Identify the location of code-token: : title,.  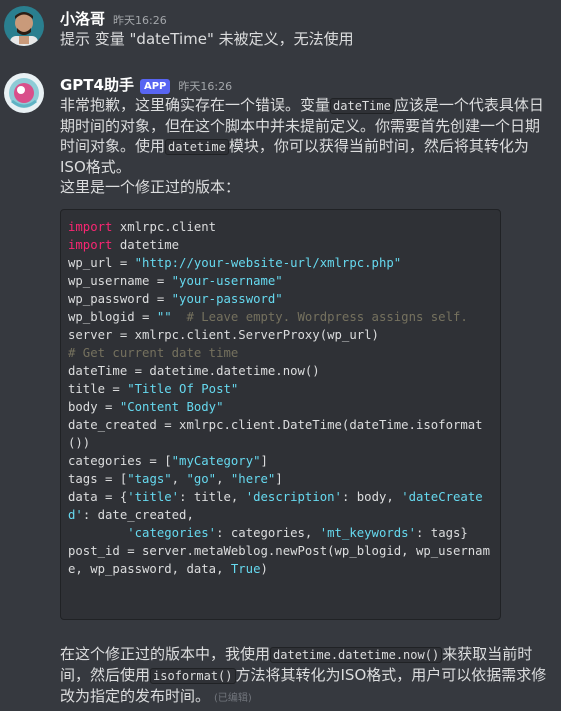
(212, 497).